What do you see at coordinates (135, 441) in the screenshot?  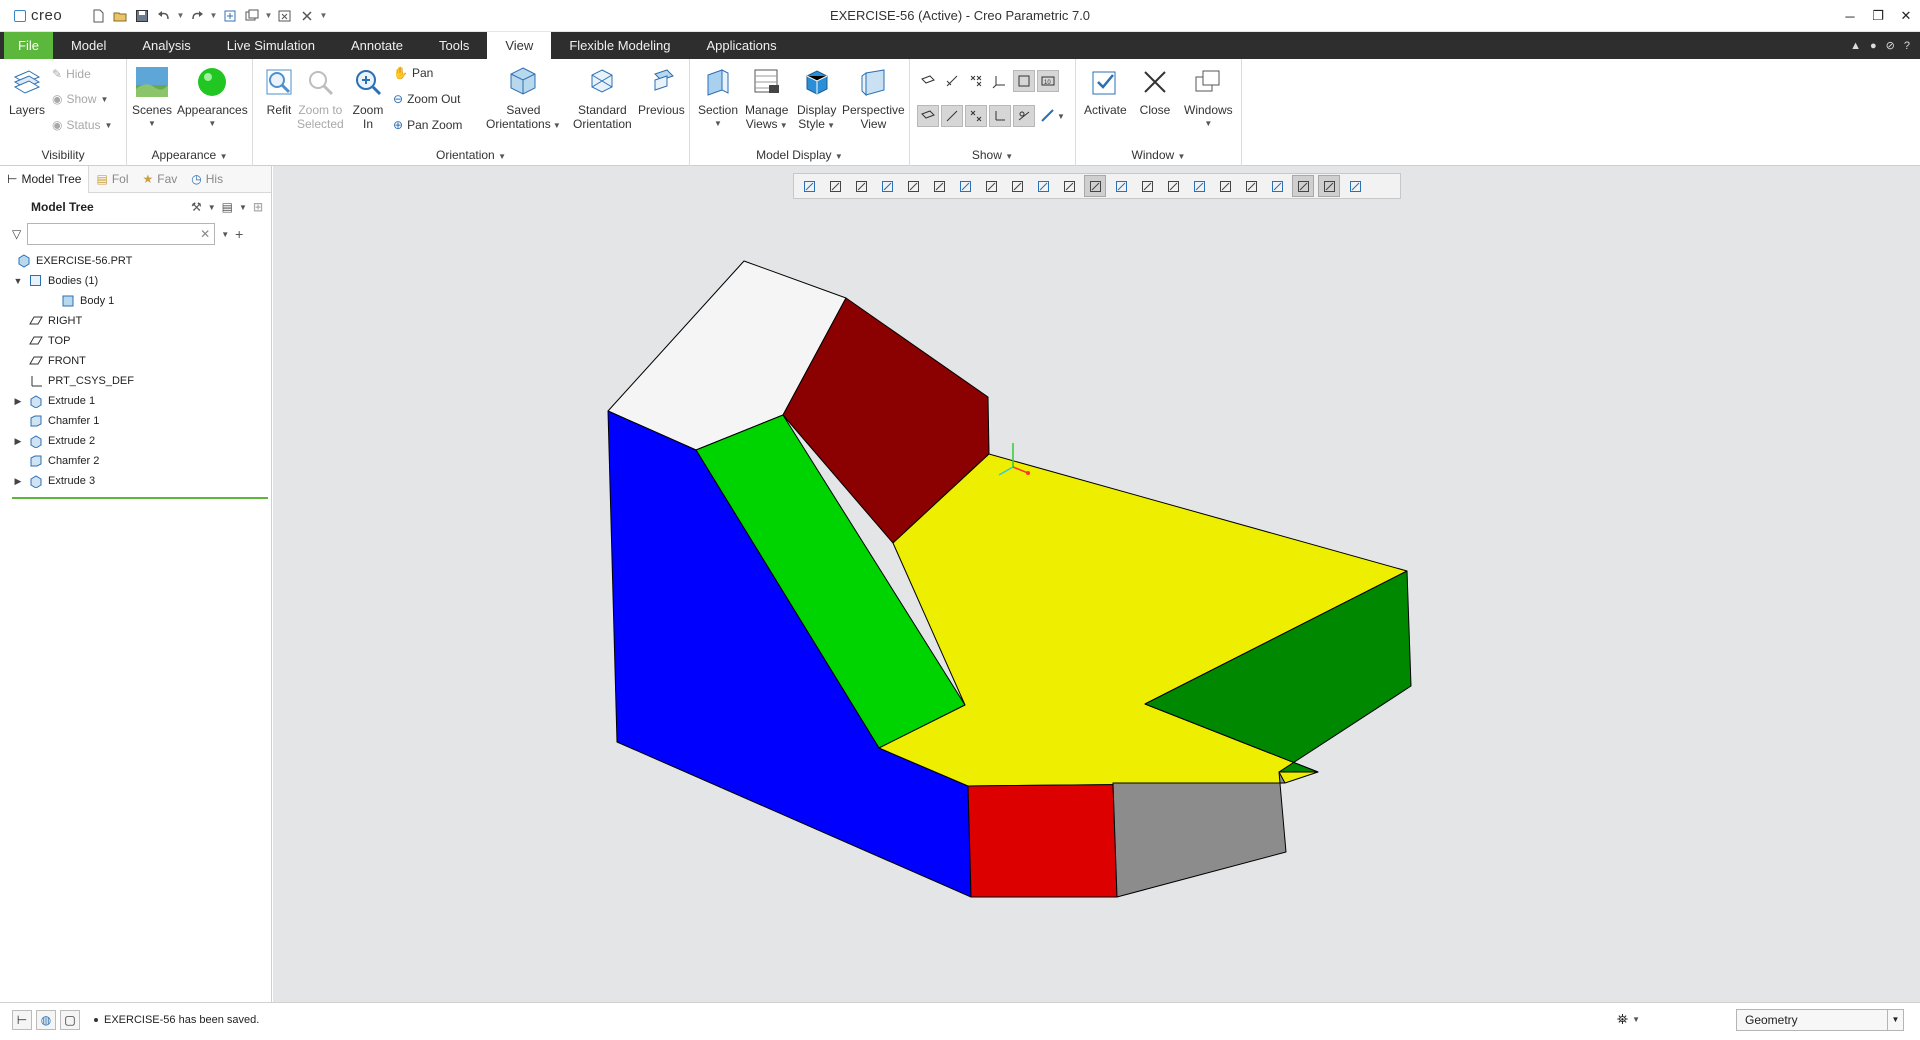 I see `tree-item: ▶ Extrude 2` at bounding box center [135, 441].